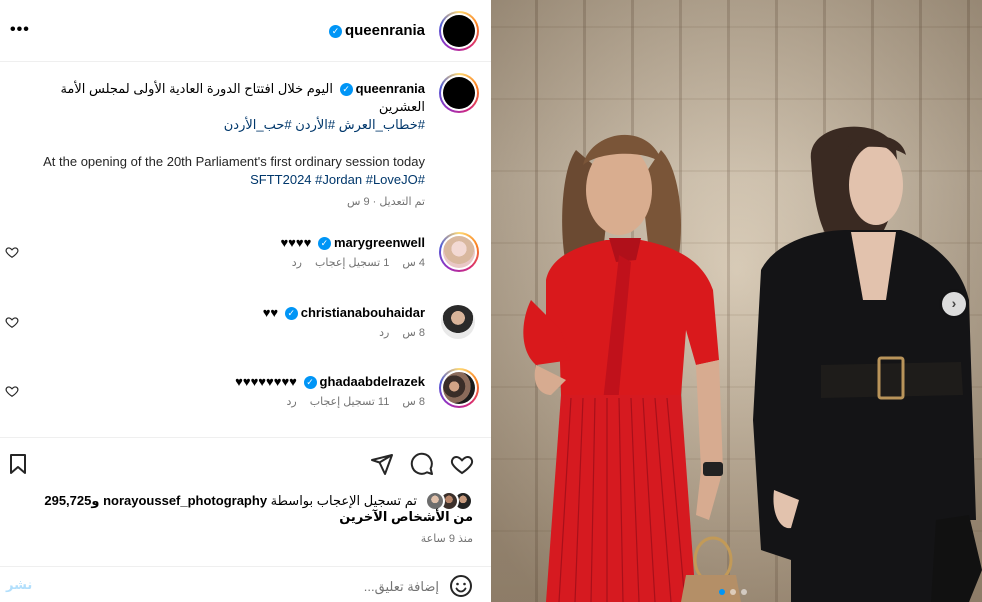 Image resolution: width=982 pixels, height=602 pixels. I want to click on liked-by-username: norayoussef_photography, so click(185, 500).